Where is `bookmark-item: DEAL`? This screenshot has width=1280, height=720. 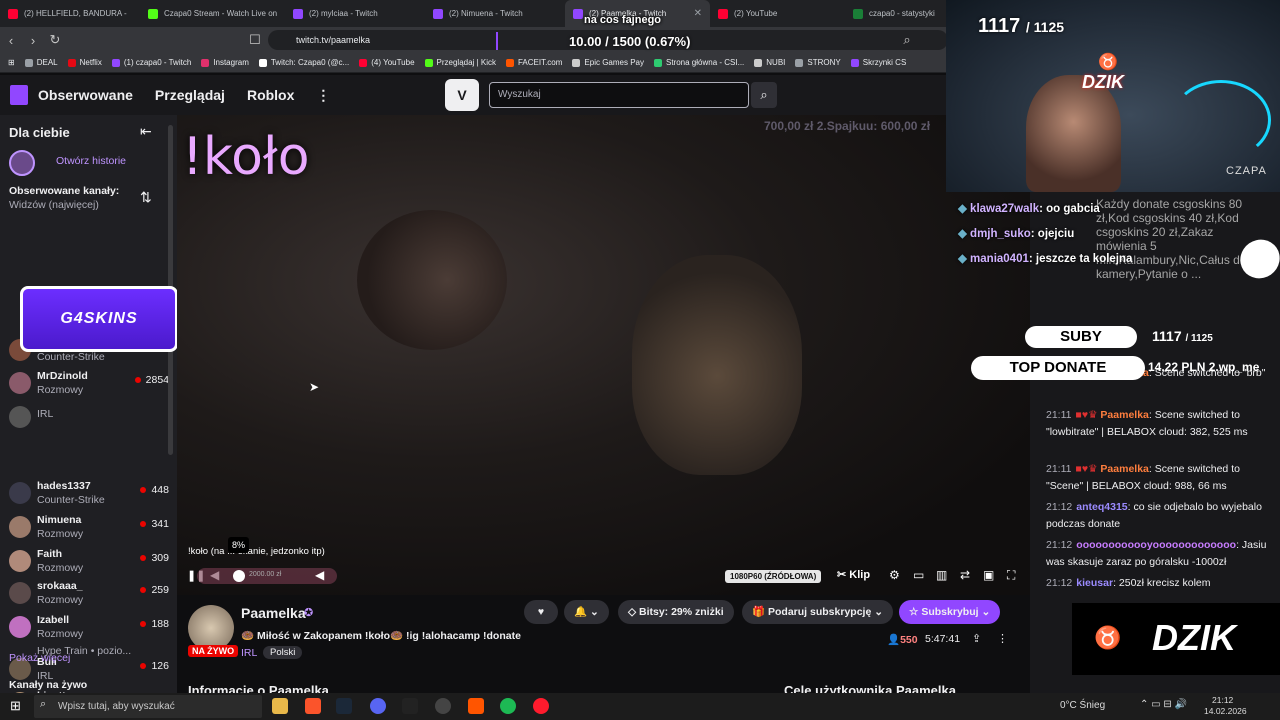
bookmark-item: DEAL is located at coordinates (41, 62).